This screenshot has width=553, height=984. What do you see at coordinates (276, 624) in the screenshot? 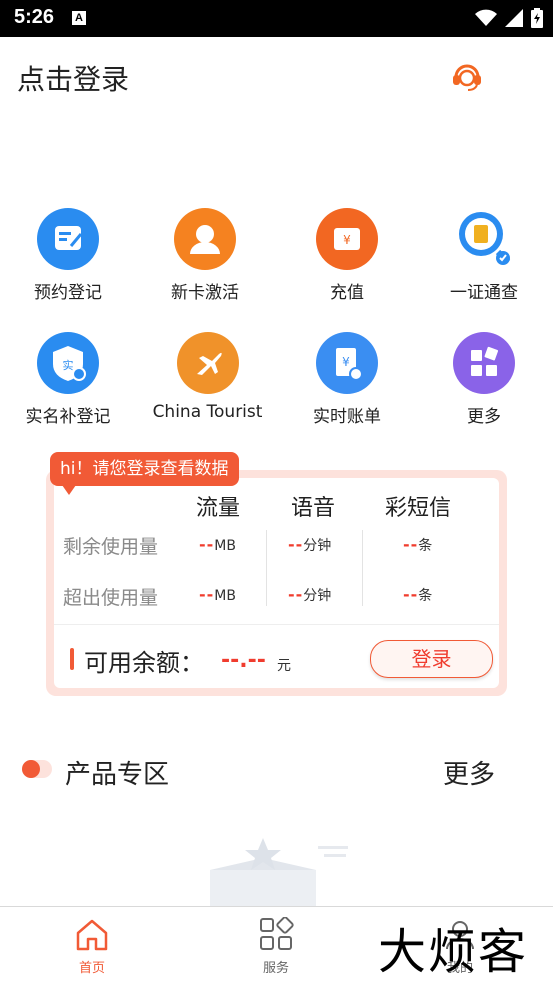
I see `card-divider` at bounding box center [276, 624].